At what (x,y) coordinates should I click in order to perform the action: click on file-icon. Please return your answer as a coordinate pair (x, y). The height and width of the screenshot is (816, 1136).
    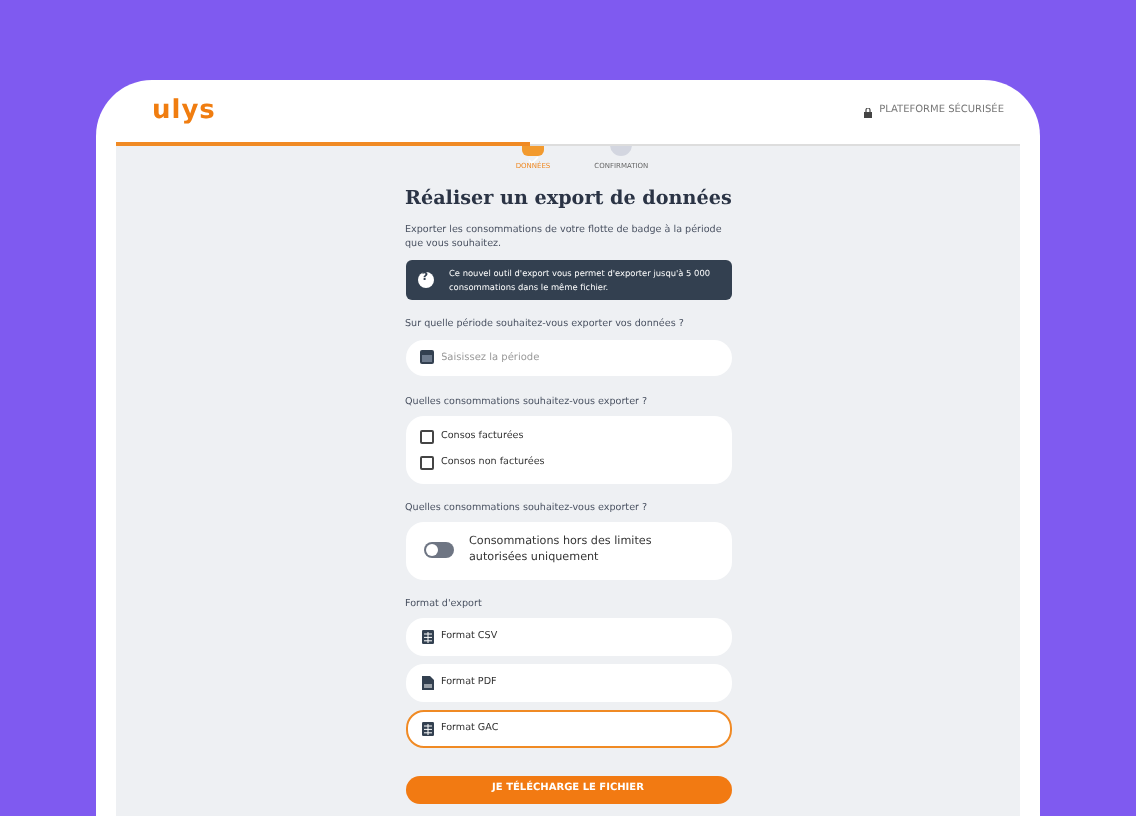
    Looking at the image, I should click on (427, 682).